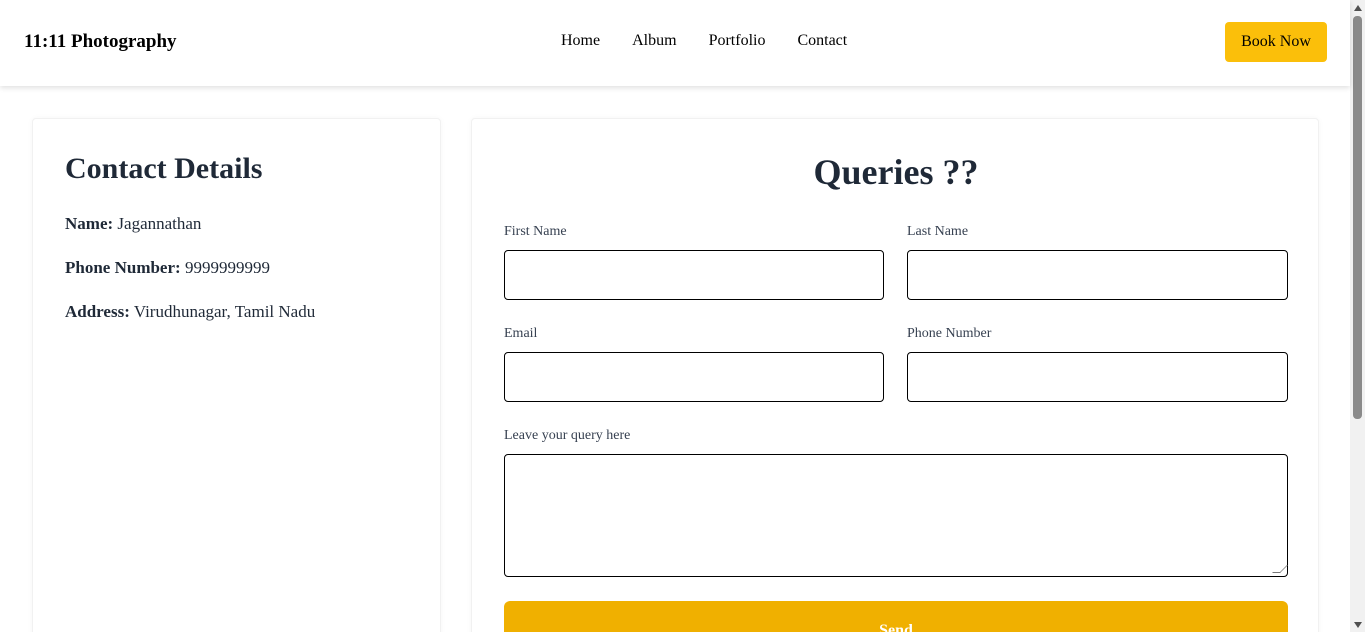 Image resolution: width=1365 pixels, height=632 pixels. I want to click on book-now-button: Book Now, so click(1276, 42).